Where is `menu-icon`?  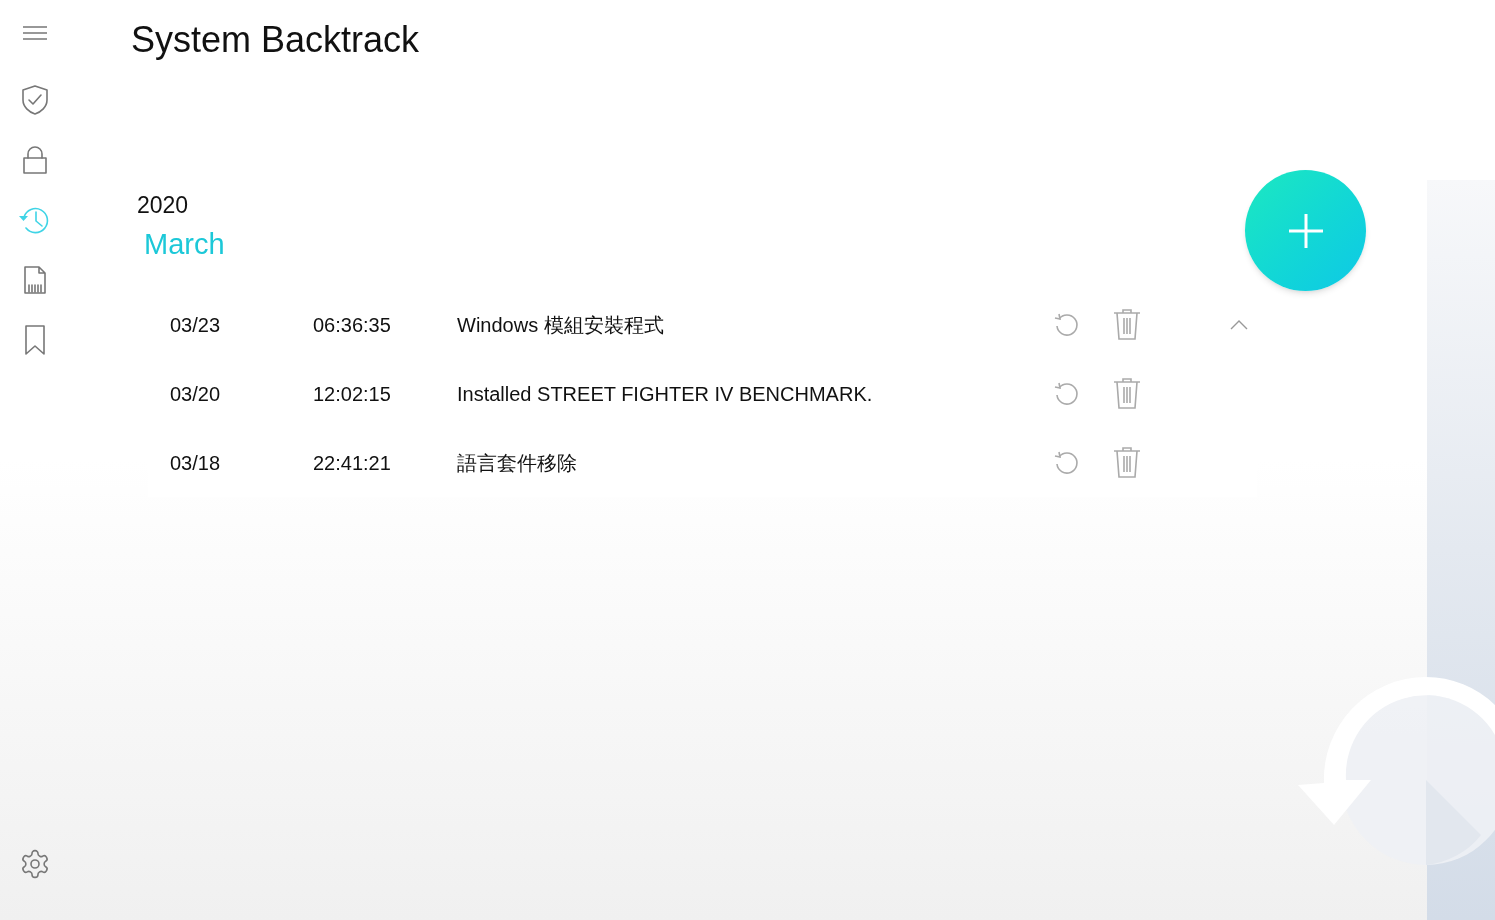 menu-icon is located at coordinates (35, 33).